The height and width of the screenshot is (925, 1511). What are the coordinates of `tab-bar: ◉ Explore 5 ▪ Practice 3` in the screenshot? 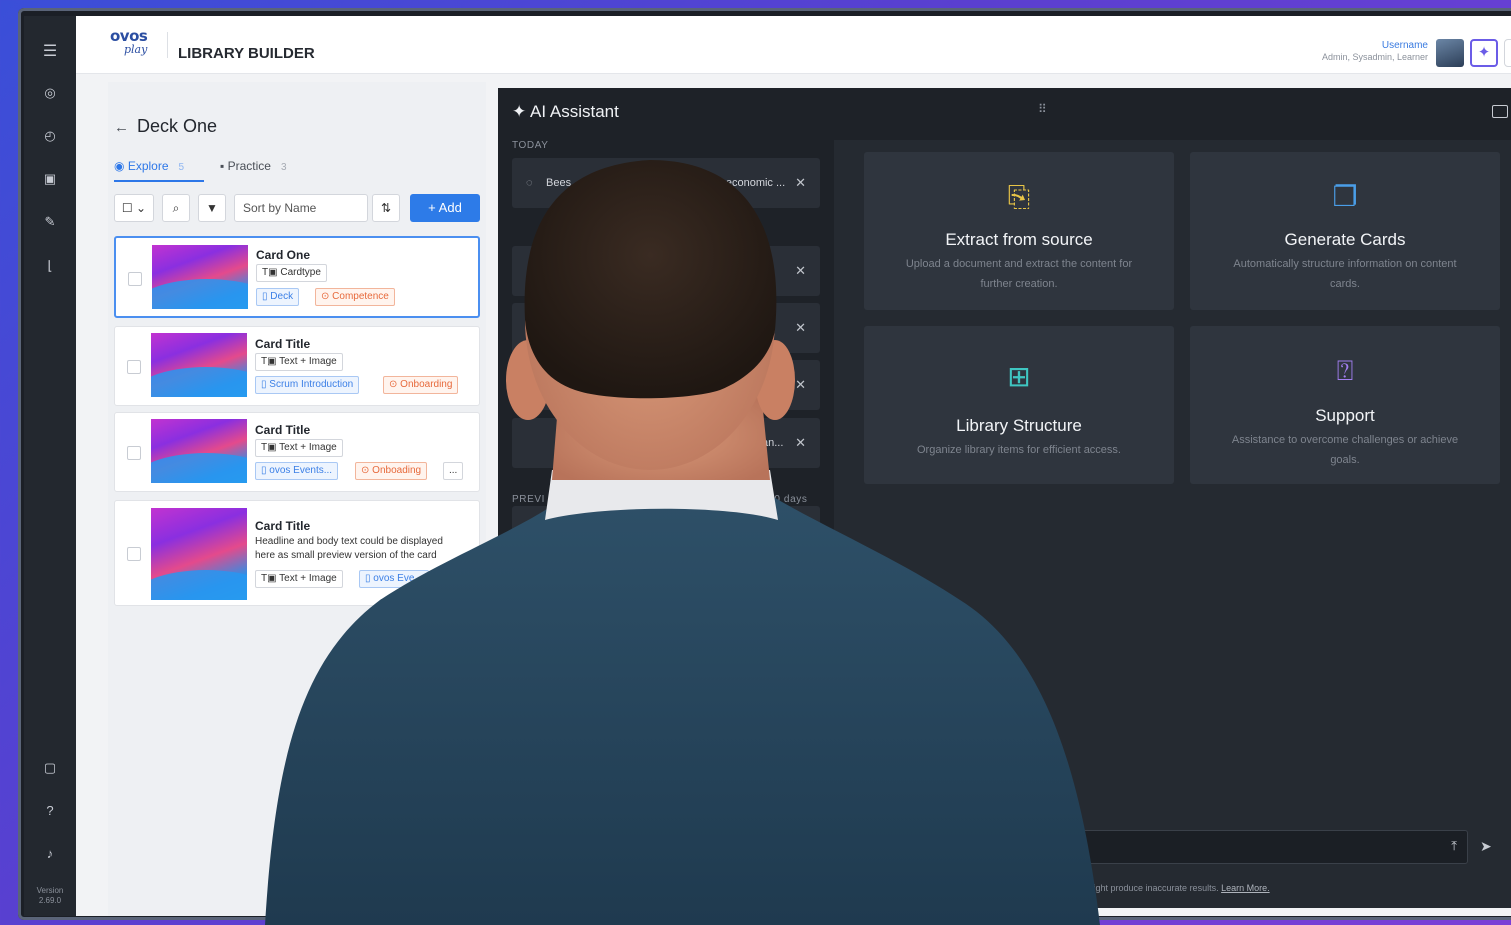 It's located at (294, 170).